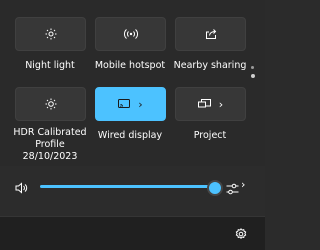 This screenshot has width=320, height=250. I want to click on speaker-icon, so click(21, 188).